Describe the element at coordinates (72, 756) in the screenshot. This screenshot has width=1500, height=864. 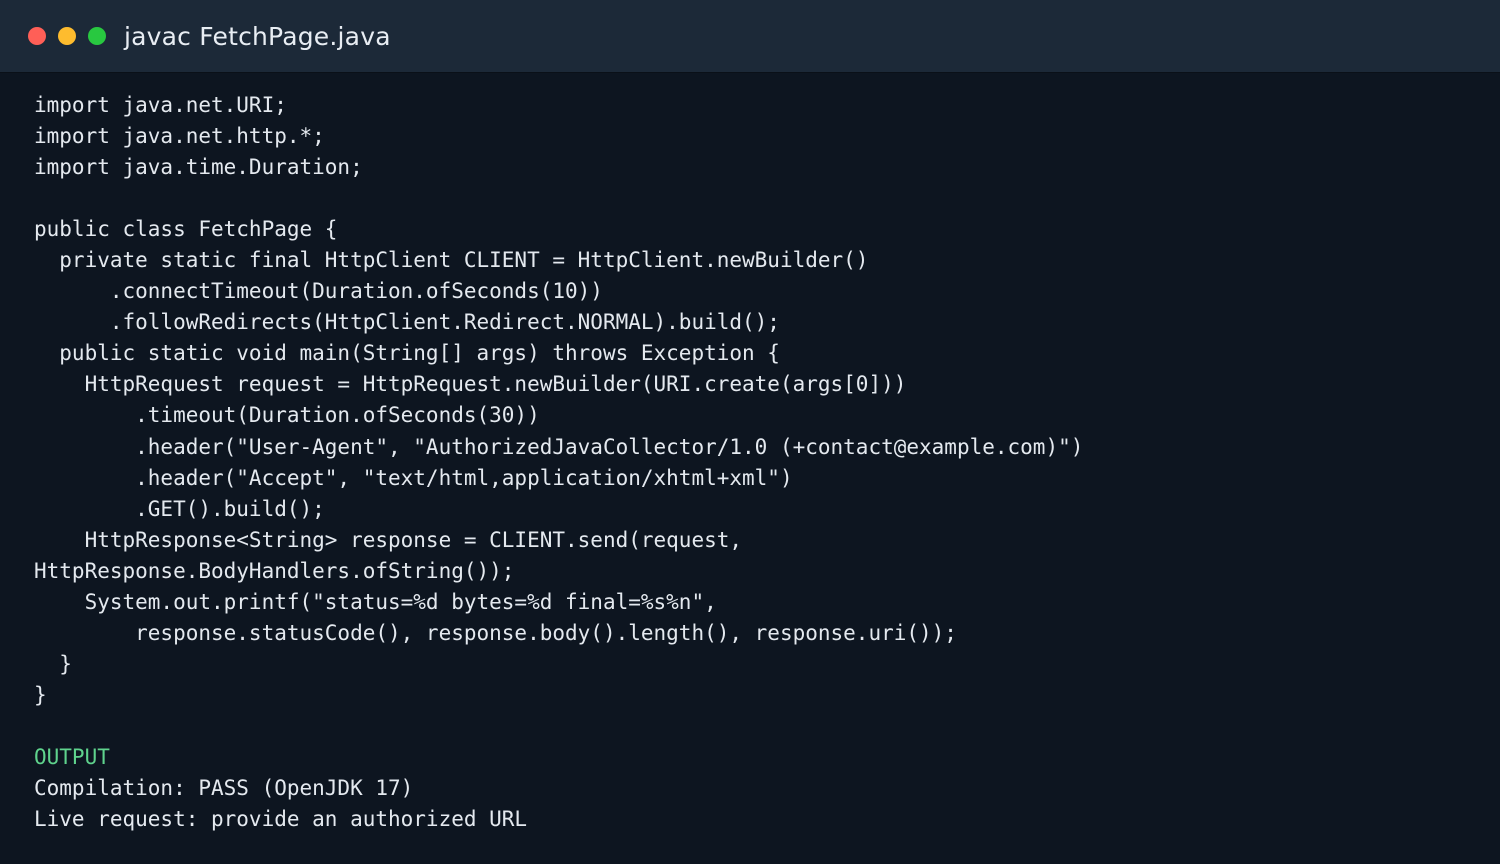
I see `output-label: OUTPUT` at that location.